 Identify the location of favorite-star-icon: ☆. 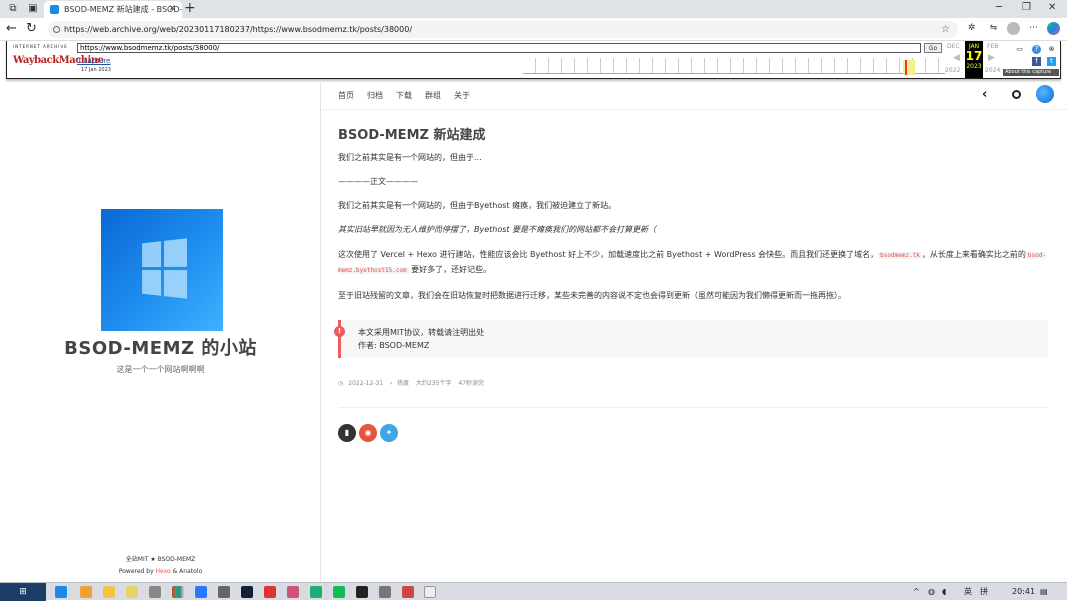
(945, 29).